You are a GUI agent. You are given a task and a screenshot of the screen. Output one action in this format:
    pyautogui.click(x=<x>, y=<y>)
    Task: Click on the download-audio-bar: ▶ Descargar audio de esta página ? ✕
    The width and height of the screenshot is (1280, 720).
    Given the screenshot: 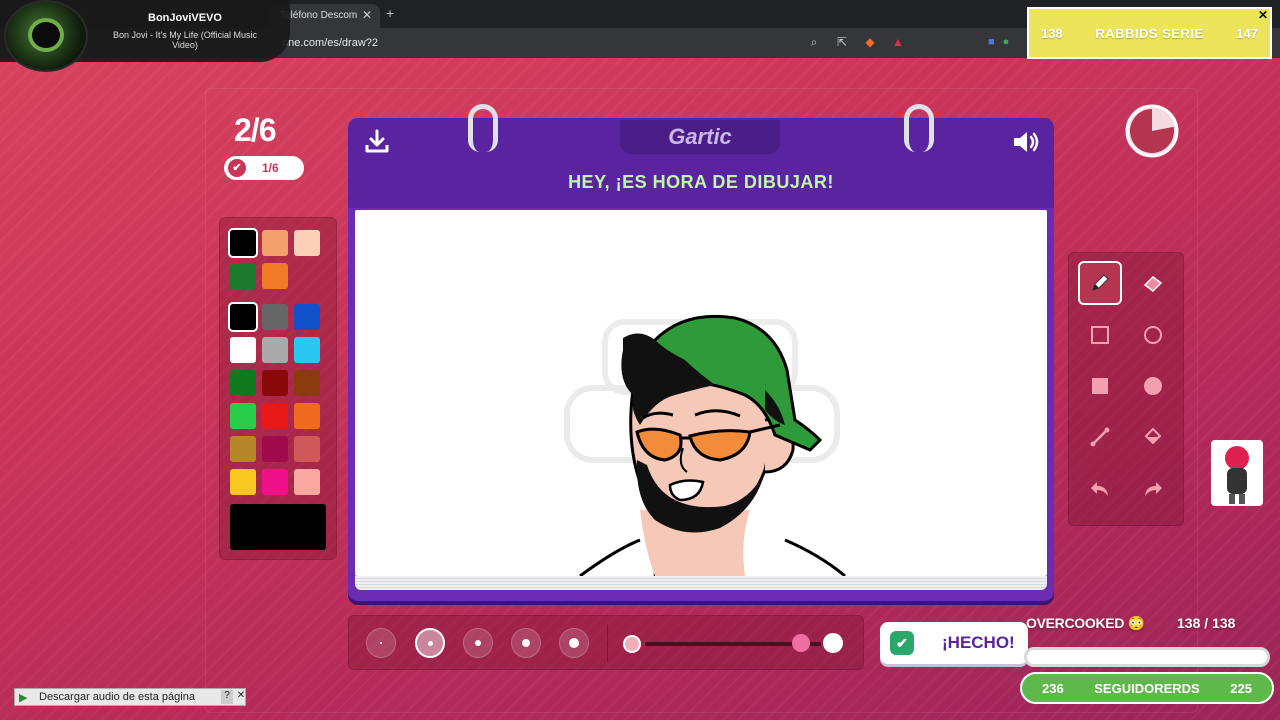 What is the action you would take?
    pyautogui.click(x=130, y=697)
    